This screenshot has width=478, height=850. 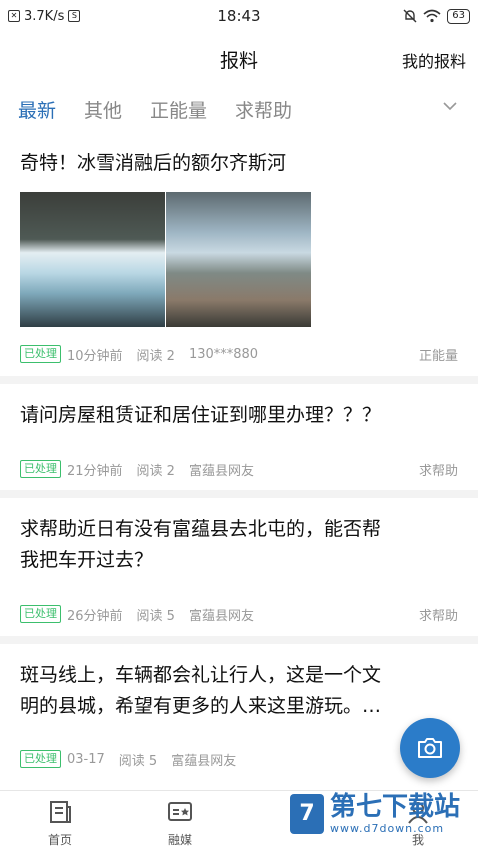 I want to click on nav-home: 首页, so click(x=60, y=823).